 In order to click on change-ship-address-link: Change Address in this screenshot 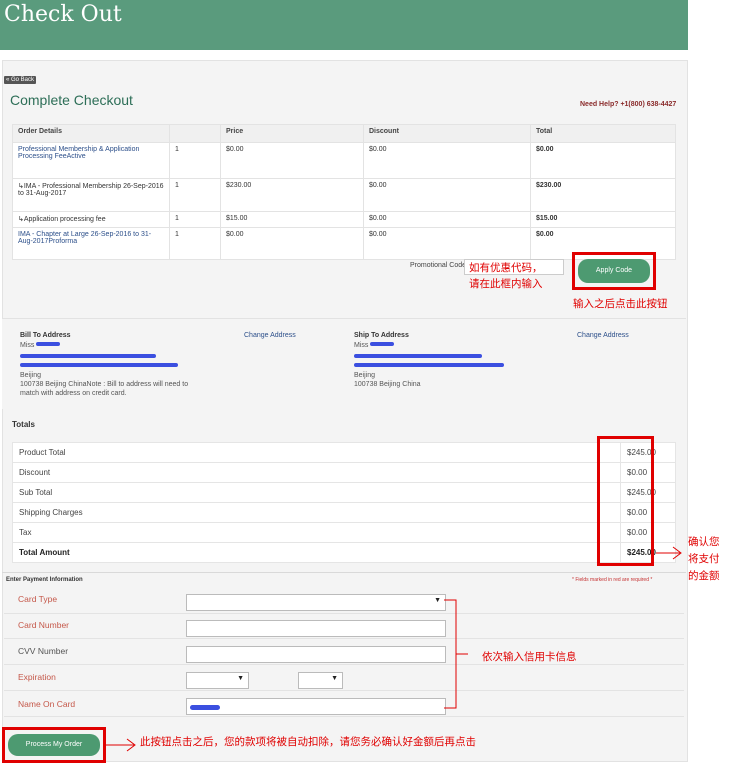, I will do `click(603, 335)`.